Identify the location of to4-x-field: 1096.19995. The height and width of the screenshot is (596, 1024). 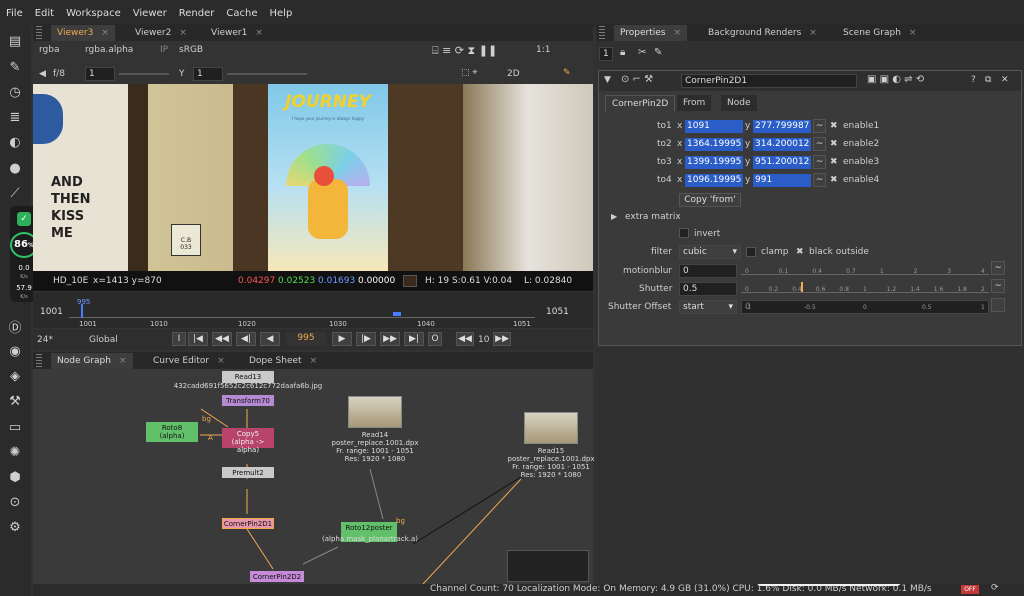
(714, 180).